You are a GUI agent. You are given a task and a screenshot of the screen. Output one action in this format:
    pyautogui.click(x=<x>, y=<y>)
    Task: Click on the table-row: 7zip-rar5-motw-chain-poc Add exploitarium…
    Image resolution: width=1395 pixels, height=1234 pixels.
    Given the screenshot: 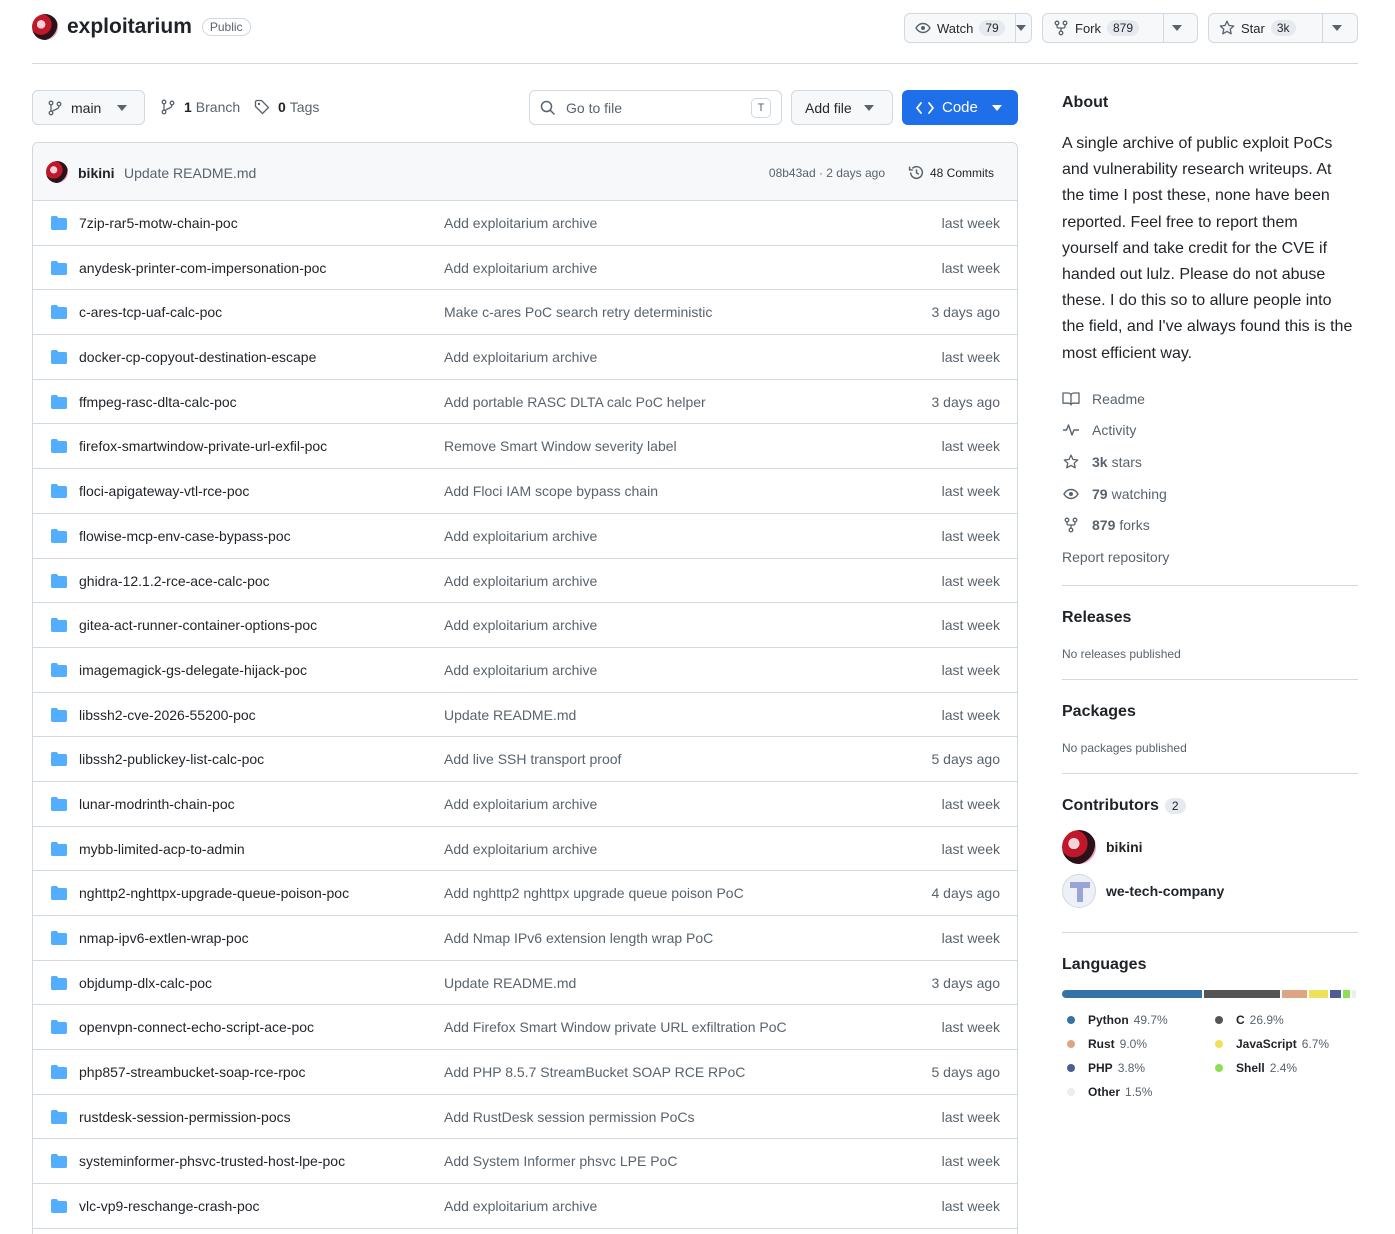 What is the action you would take?
    pyautogui.click(x=525, y=223)
    